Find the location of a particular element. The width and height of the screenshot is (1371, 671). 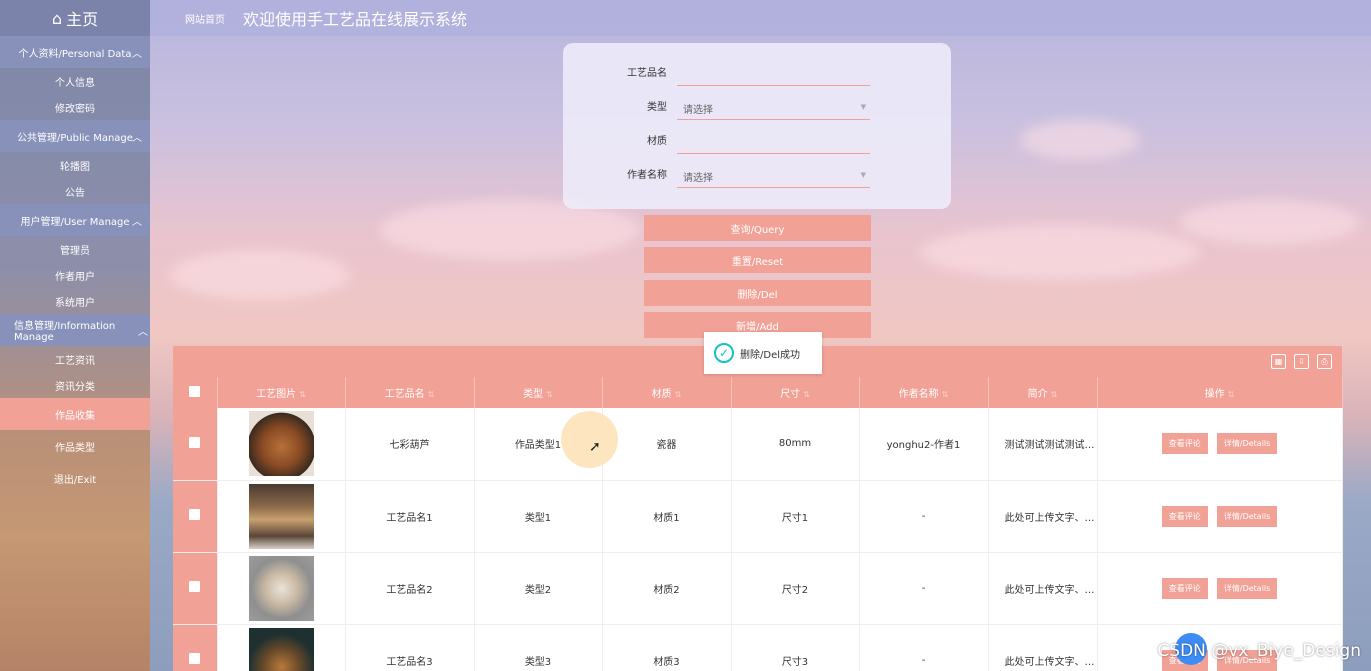

column-header: 作者名称 ⇅ is located at coordinates (924, 392).